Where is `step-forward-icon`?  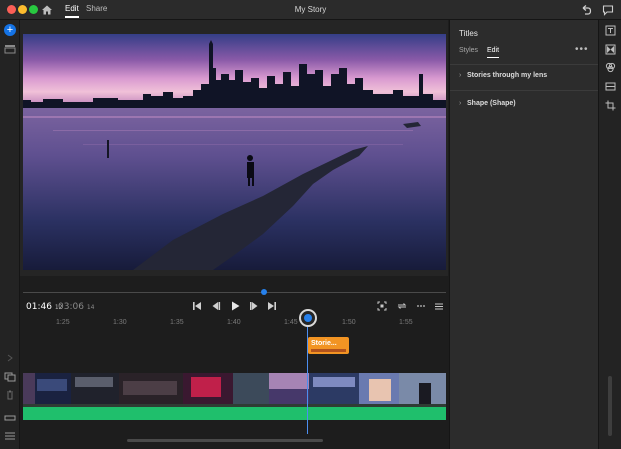 step-forward-icon is located at coordinates (254, 306).